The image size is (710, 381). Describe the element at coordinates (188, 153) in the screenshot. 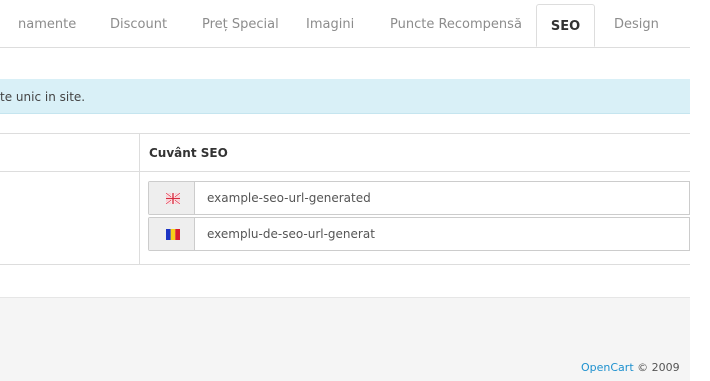

I see `seo-keyword-header: Cuvânt SEO` at that location.